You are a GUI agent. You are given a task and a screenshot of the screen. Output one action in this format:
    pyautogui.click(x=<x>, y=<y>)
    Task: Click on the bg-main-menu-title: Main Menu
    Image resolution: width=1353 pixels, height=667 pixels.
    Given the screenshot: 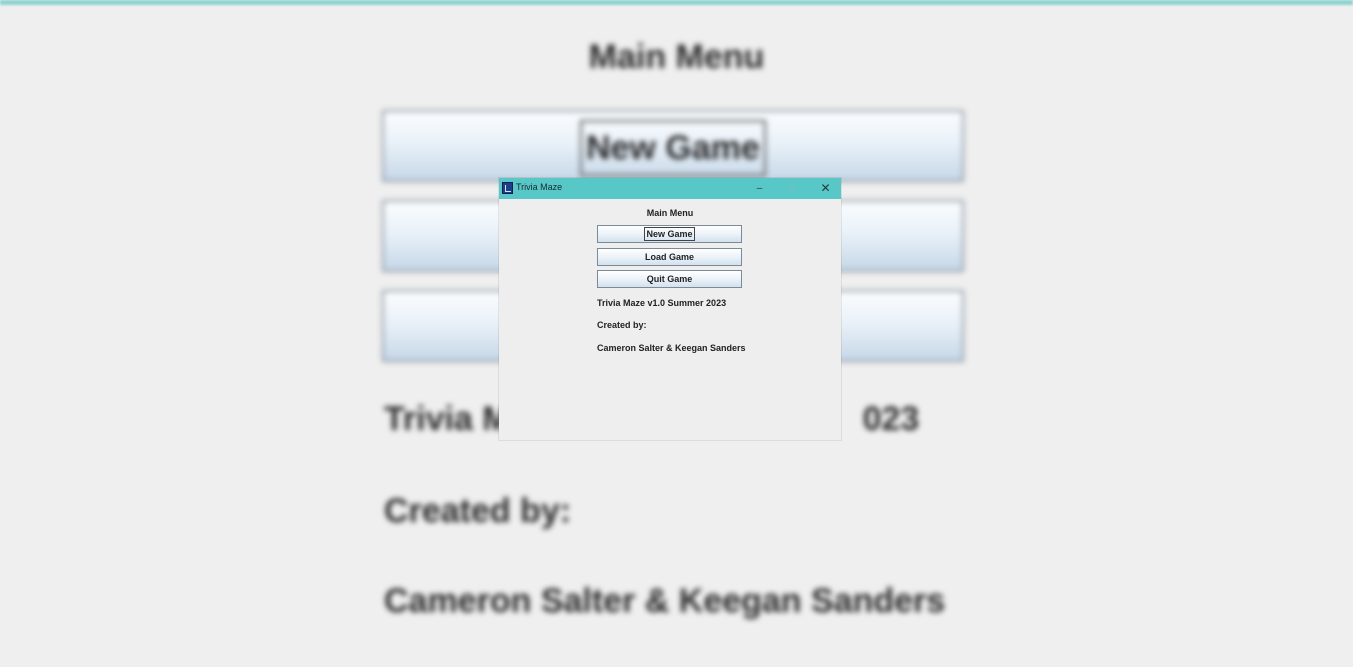 What is the action you would take?
    pyautogui.click(x=676, y=57)
    